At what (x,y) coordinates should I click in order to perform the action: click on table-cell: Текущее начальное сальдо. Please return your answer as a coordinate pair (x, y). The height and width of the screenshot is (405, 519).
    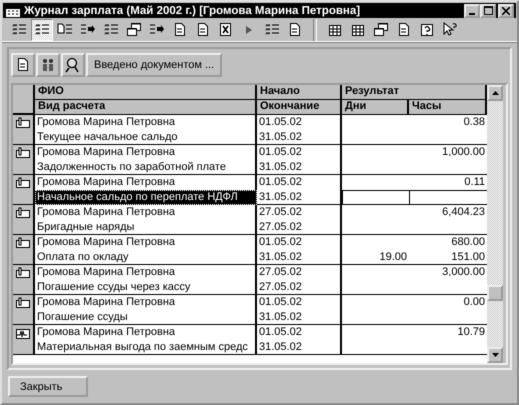
    Looking at the image, I should click on (146, 137).